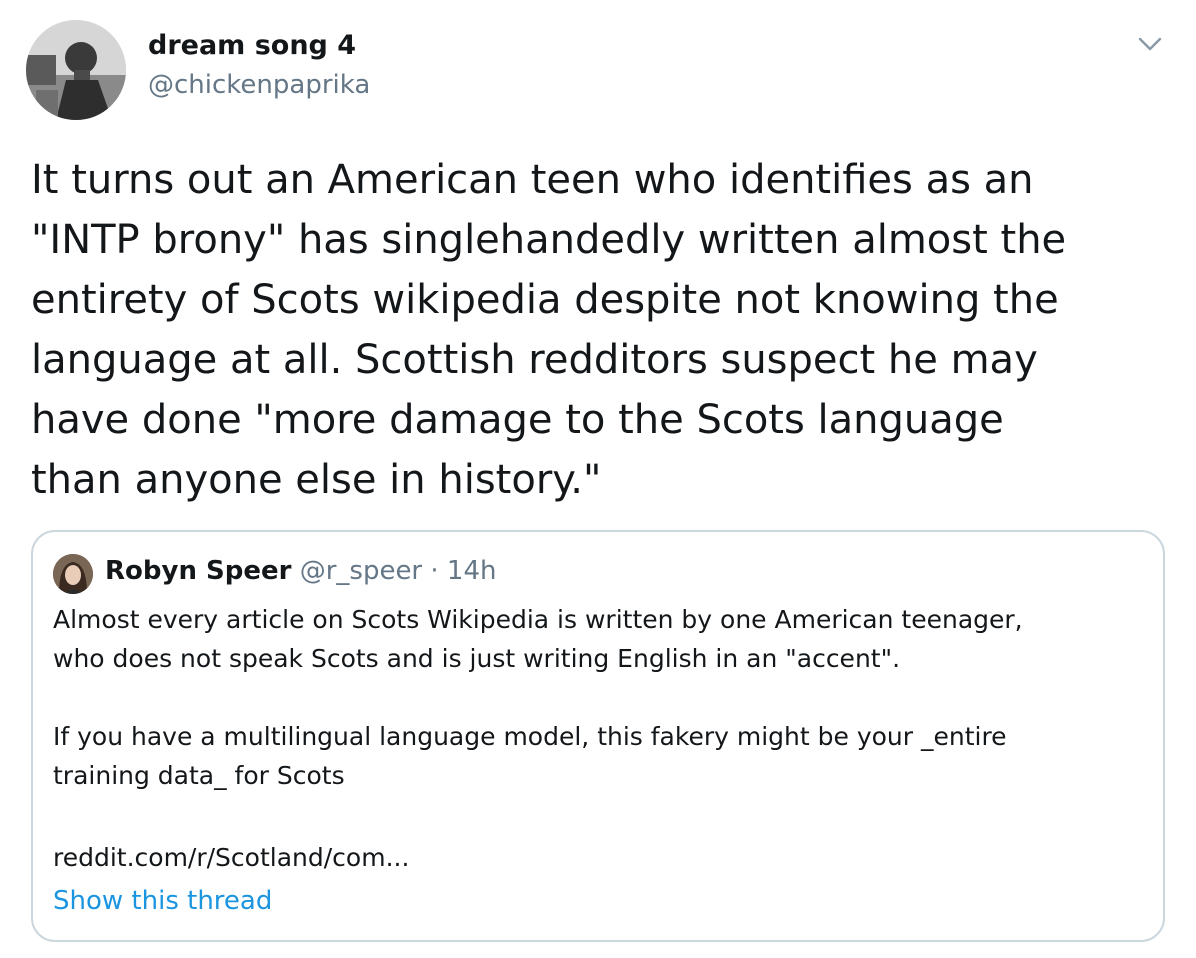  I want to click on author-avatar, so click(76, 70).